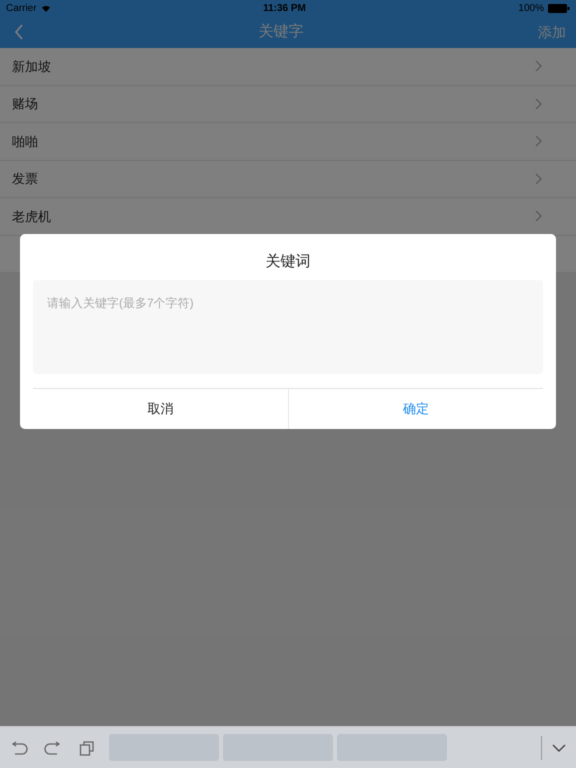  I want to click on list-item: 发票, so click(288, 179).